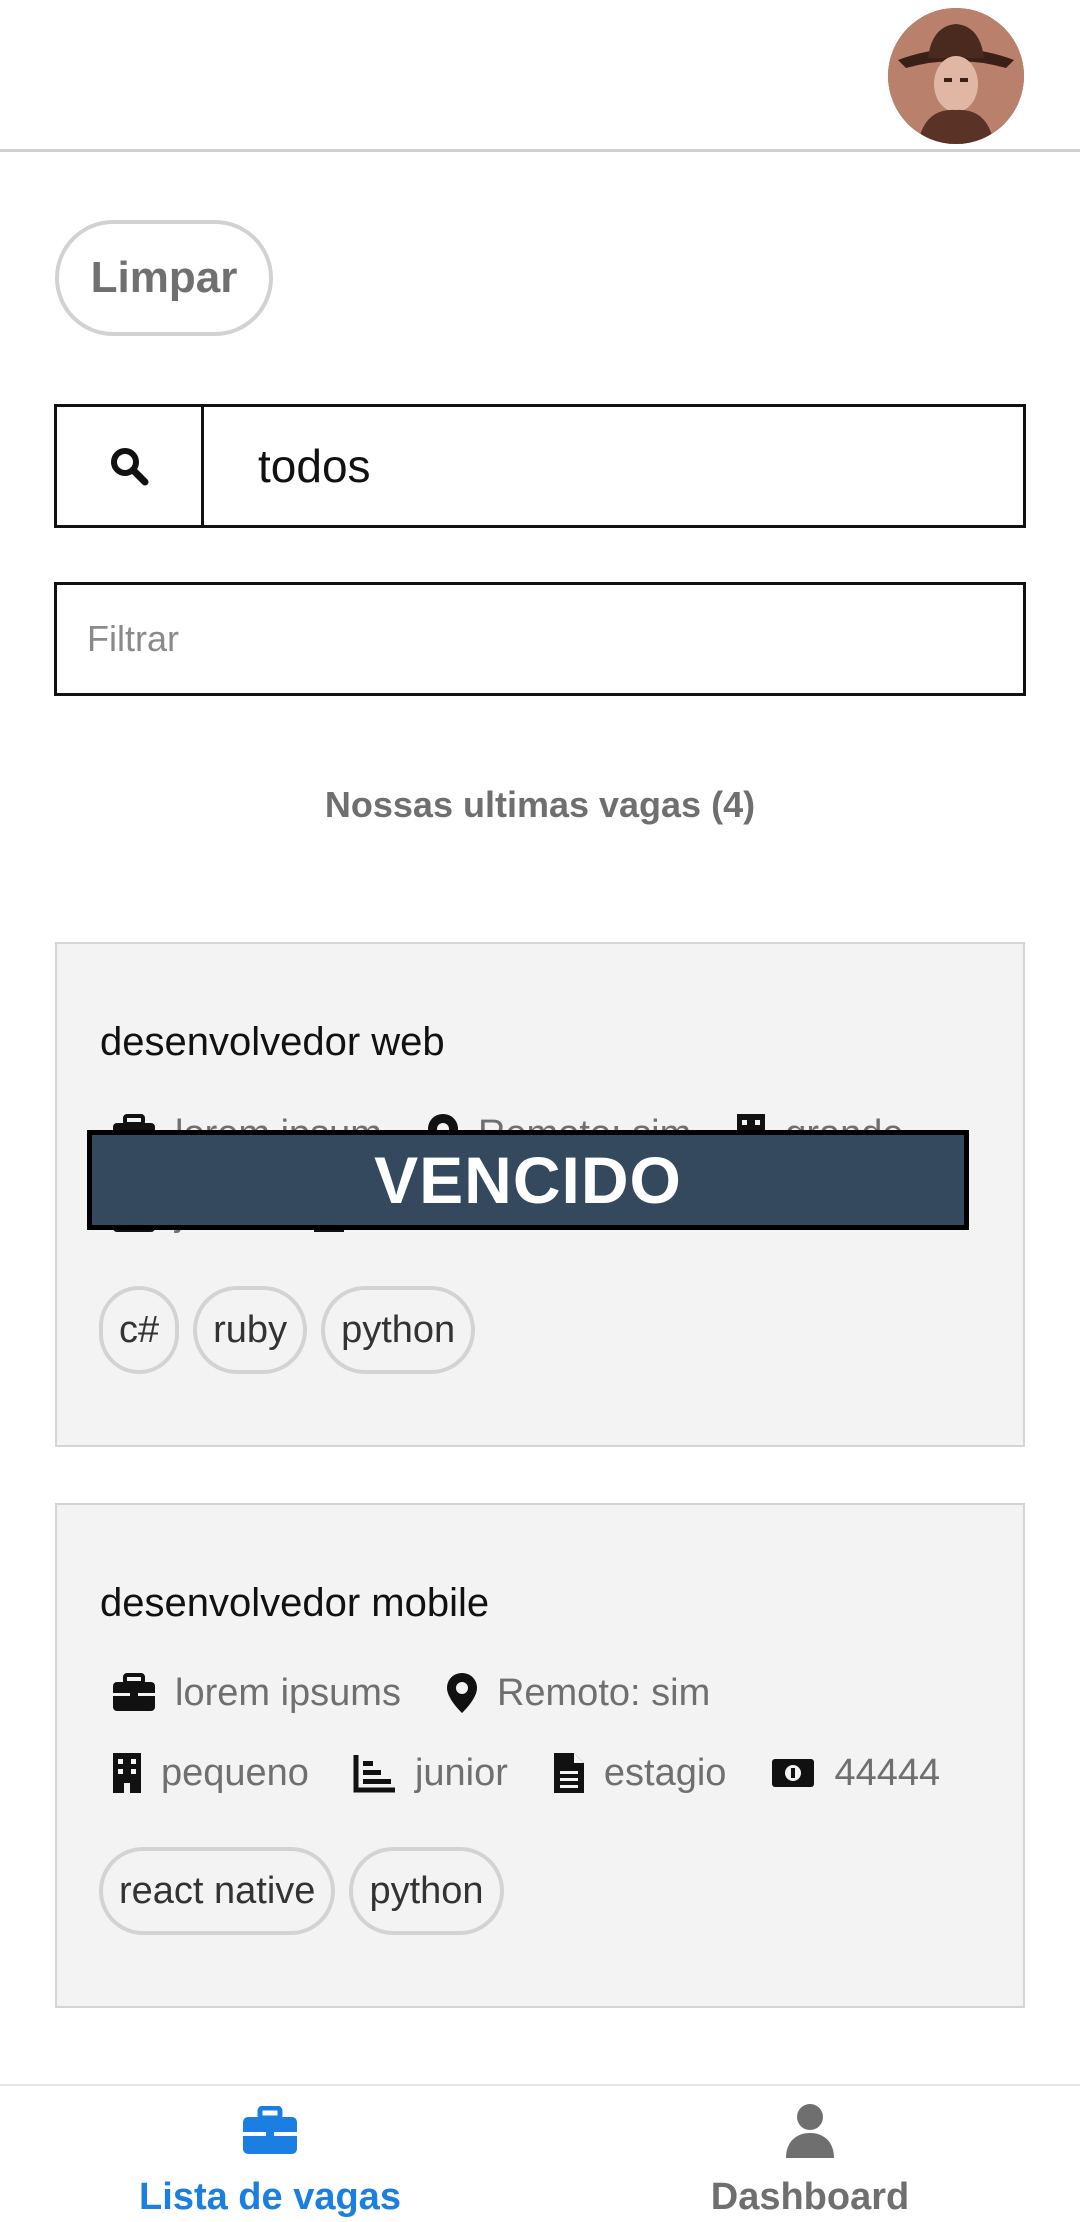  I want to click on filter-input, so click(540, 639).